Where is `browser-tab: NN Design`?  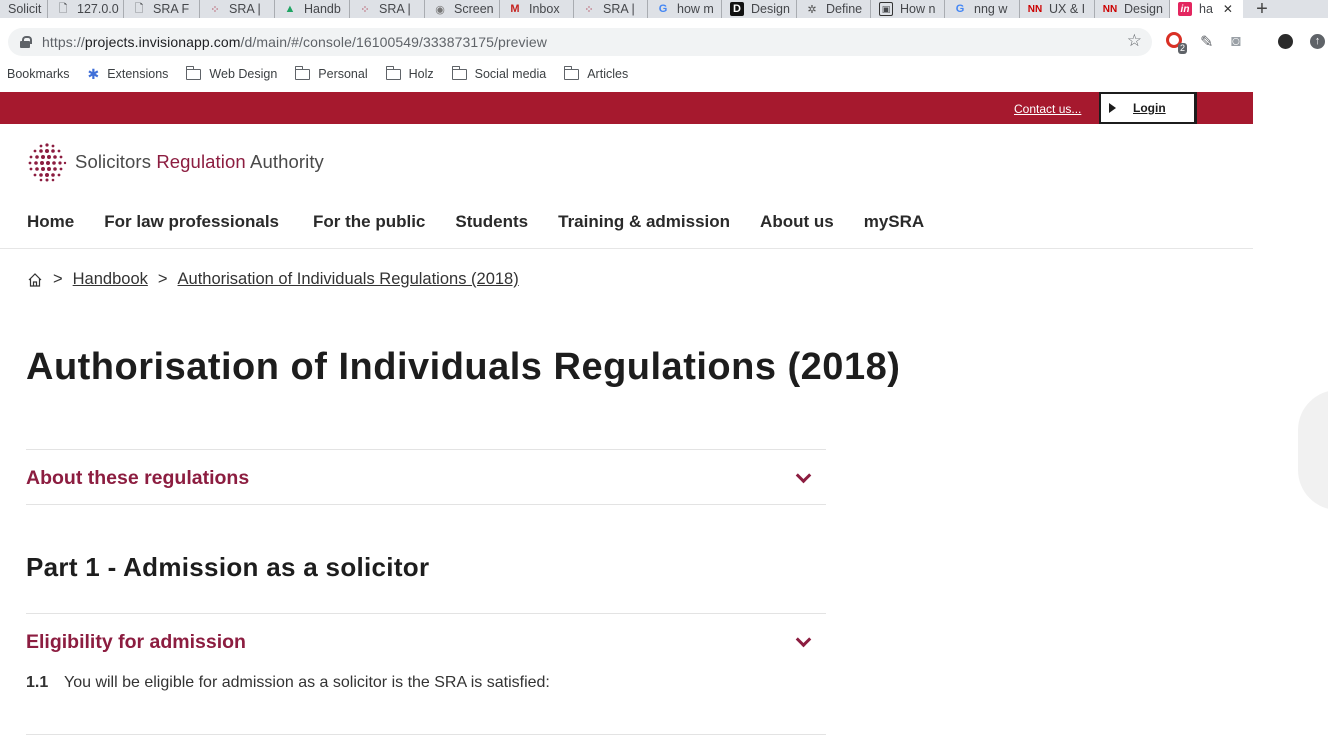 browser-tab: NN Design is located at coordinates (1132, 9).